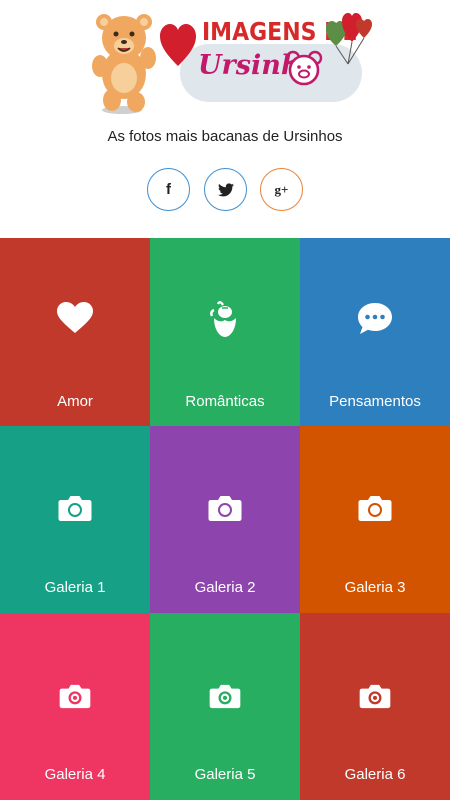  What do you see at coordinates (375, 318) in the screenshot?
I see `chat-bubble-icon` at bounding box center [375, 318].